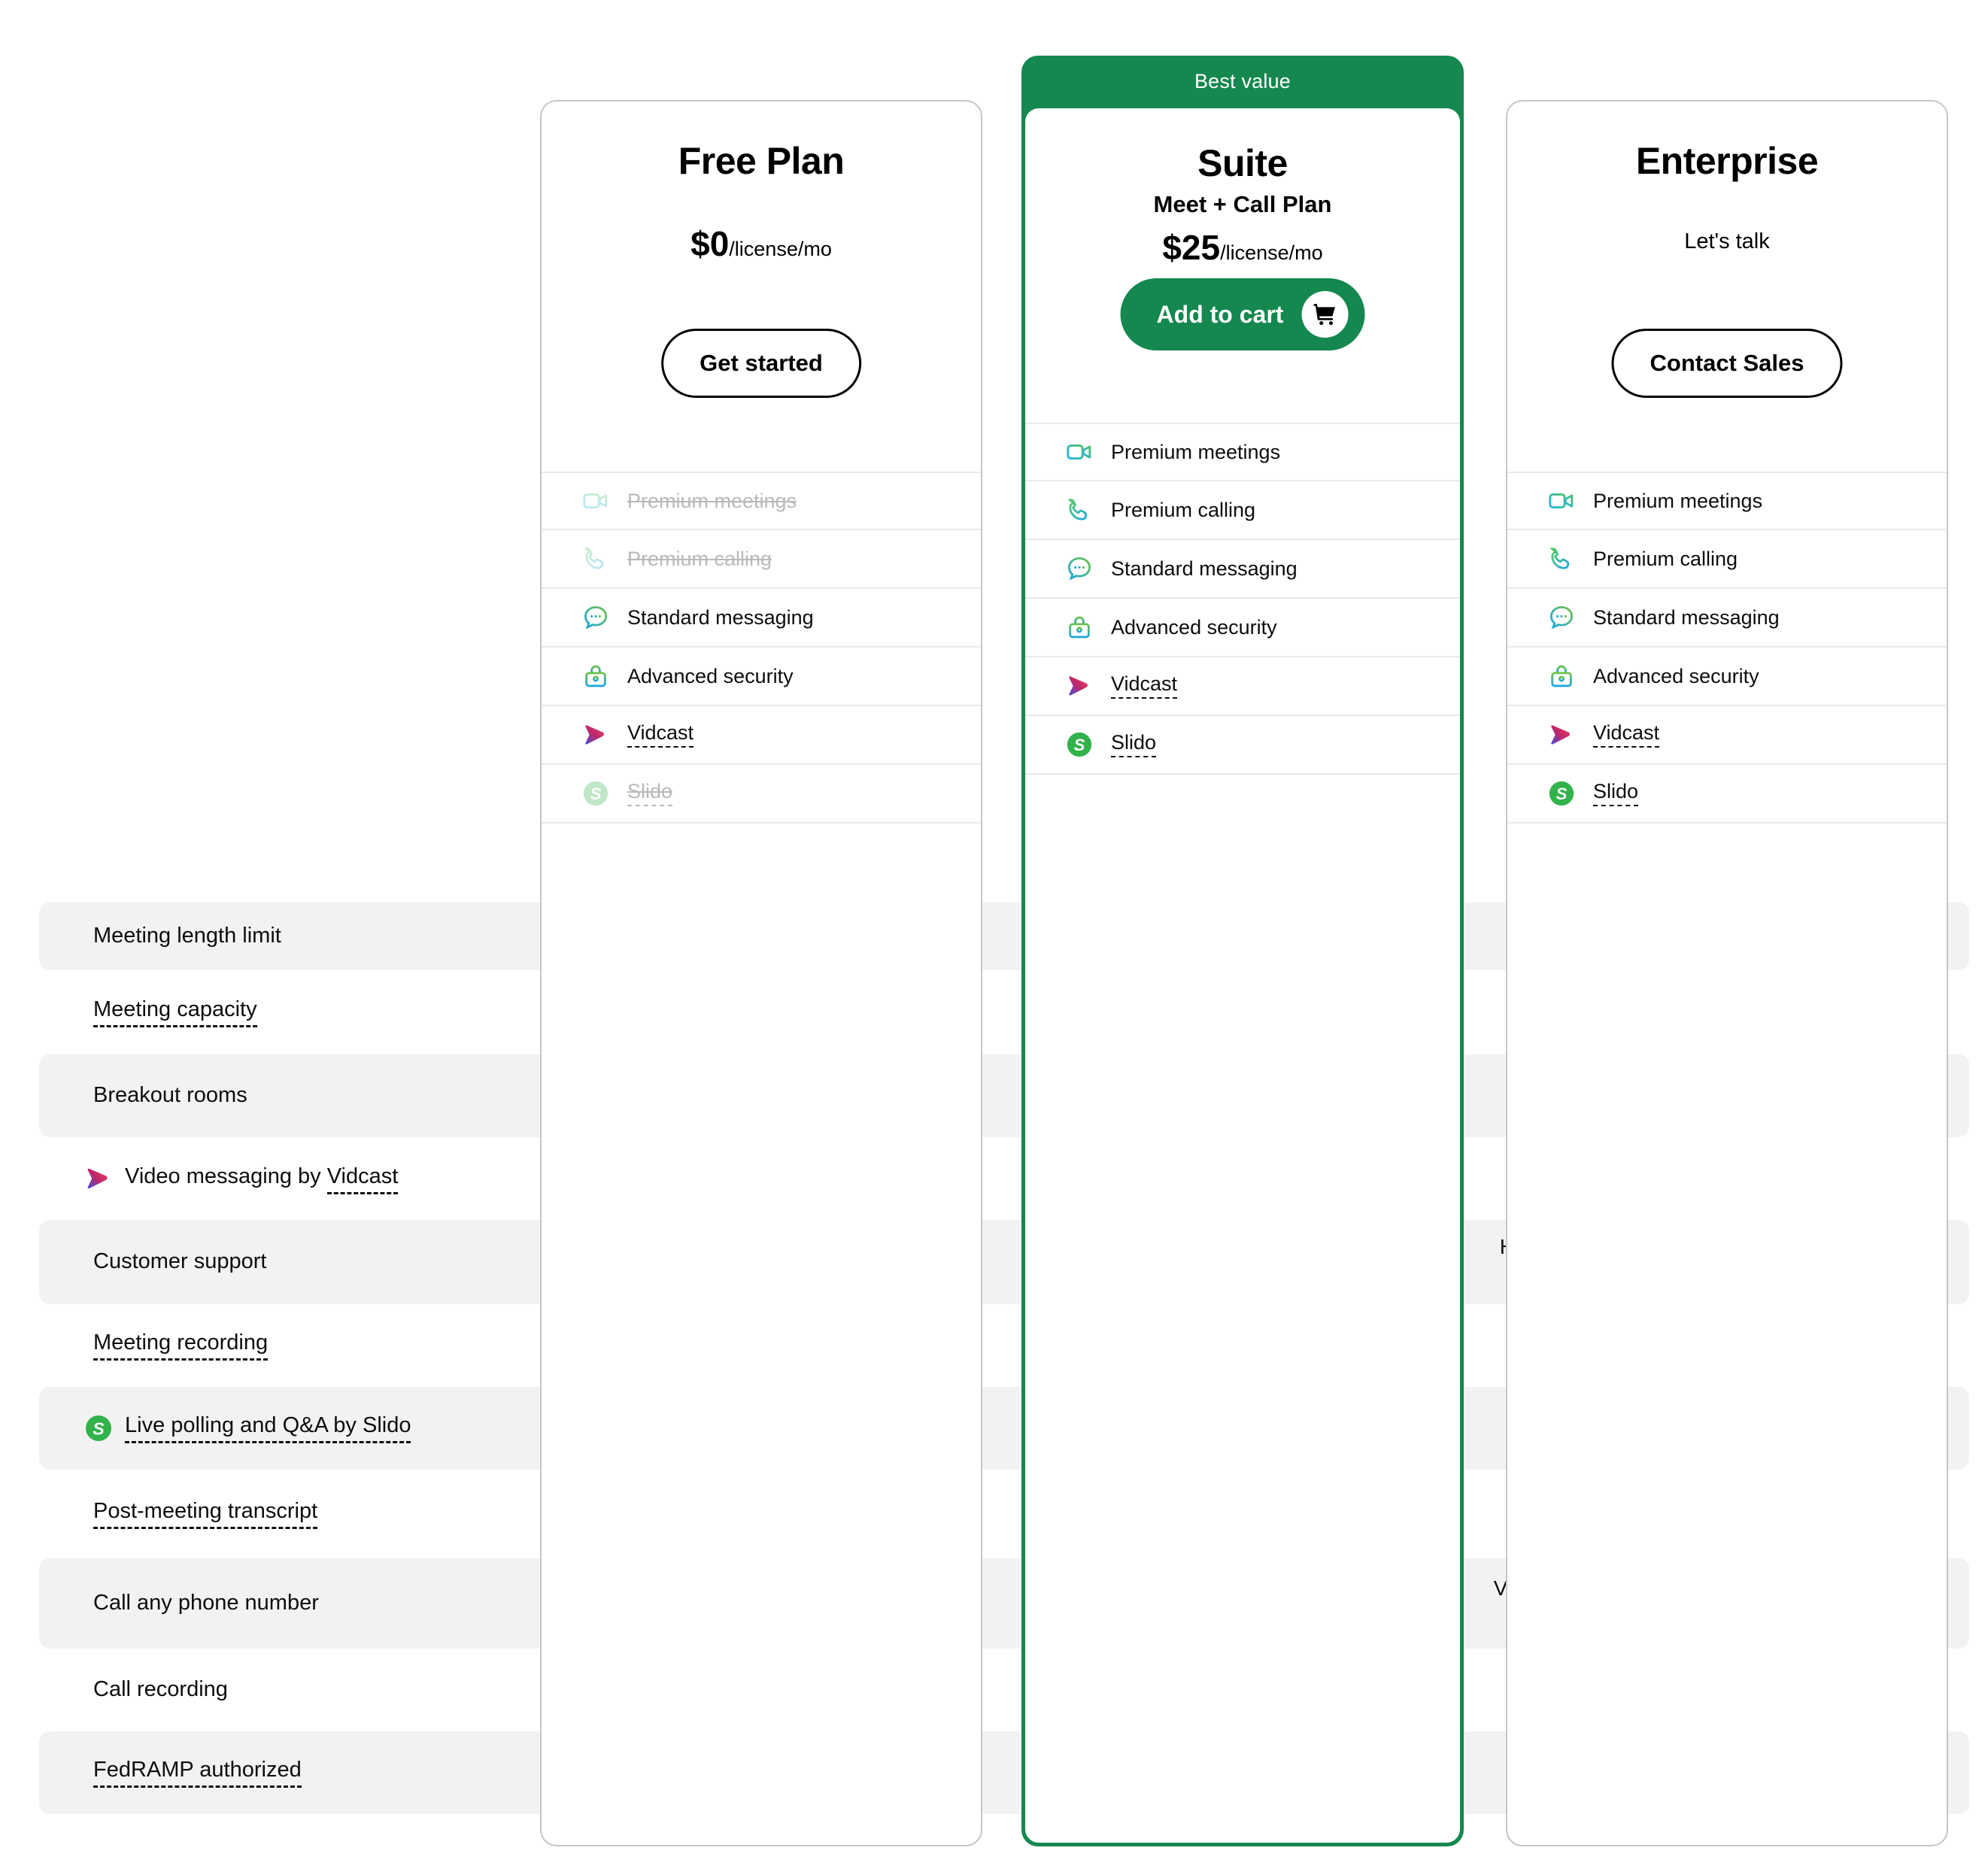 This screenshot has width=1988, height=1872. I want to click on table-row-label: Post-meeting transcript, so click(295, 1514).